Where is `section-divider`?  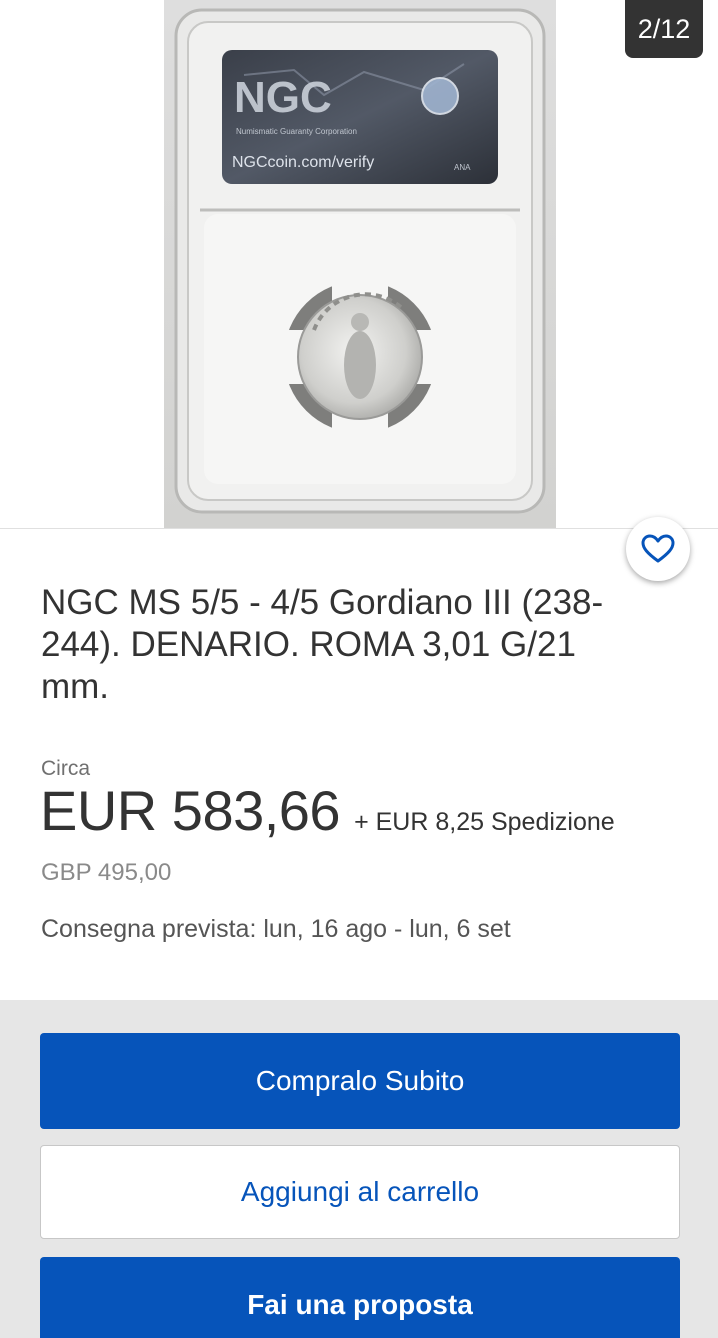
section-divider is located at coordinates (359, 528).